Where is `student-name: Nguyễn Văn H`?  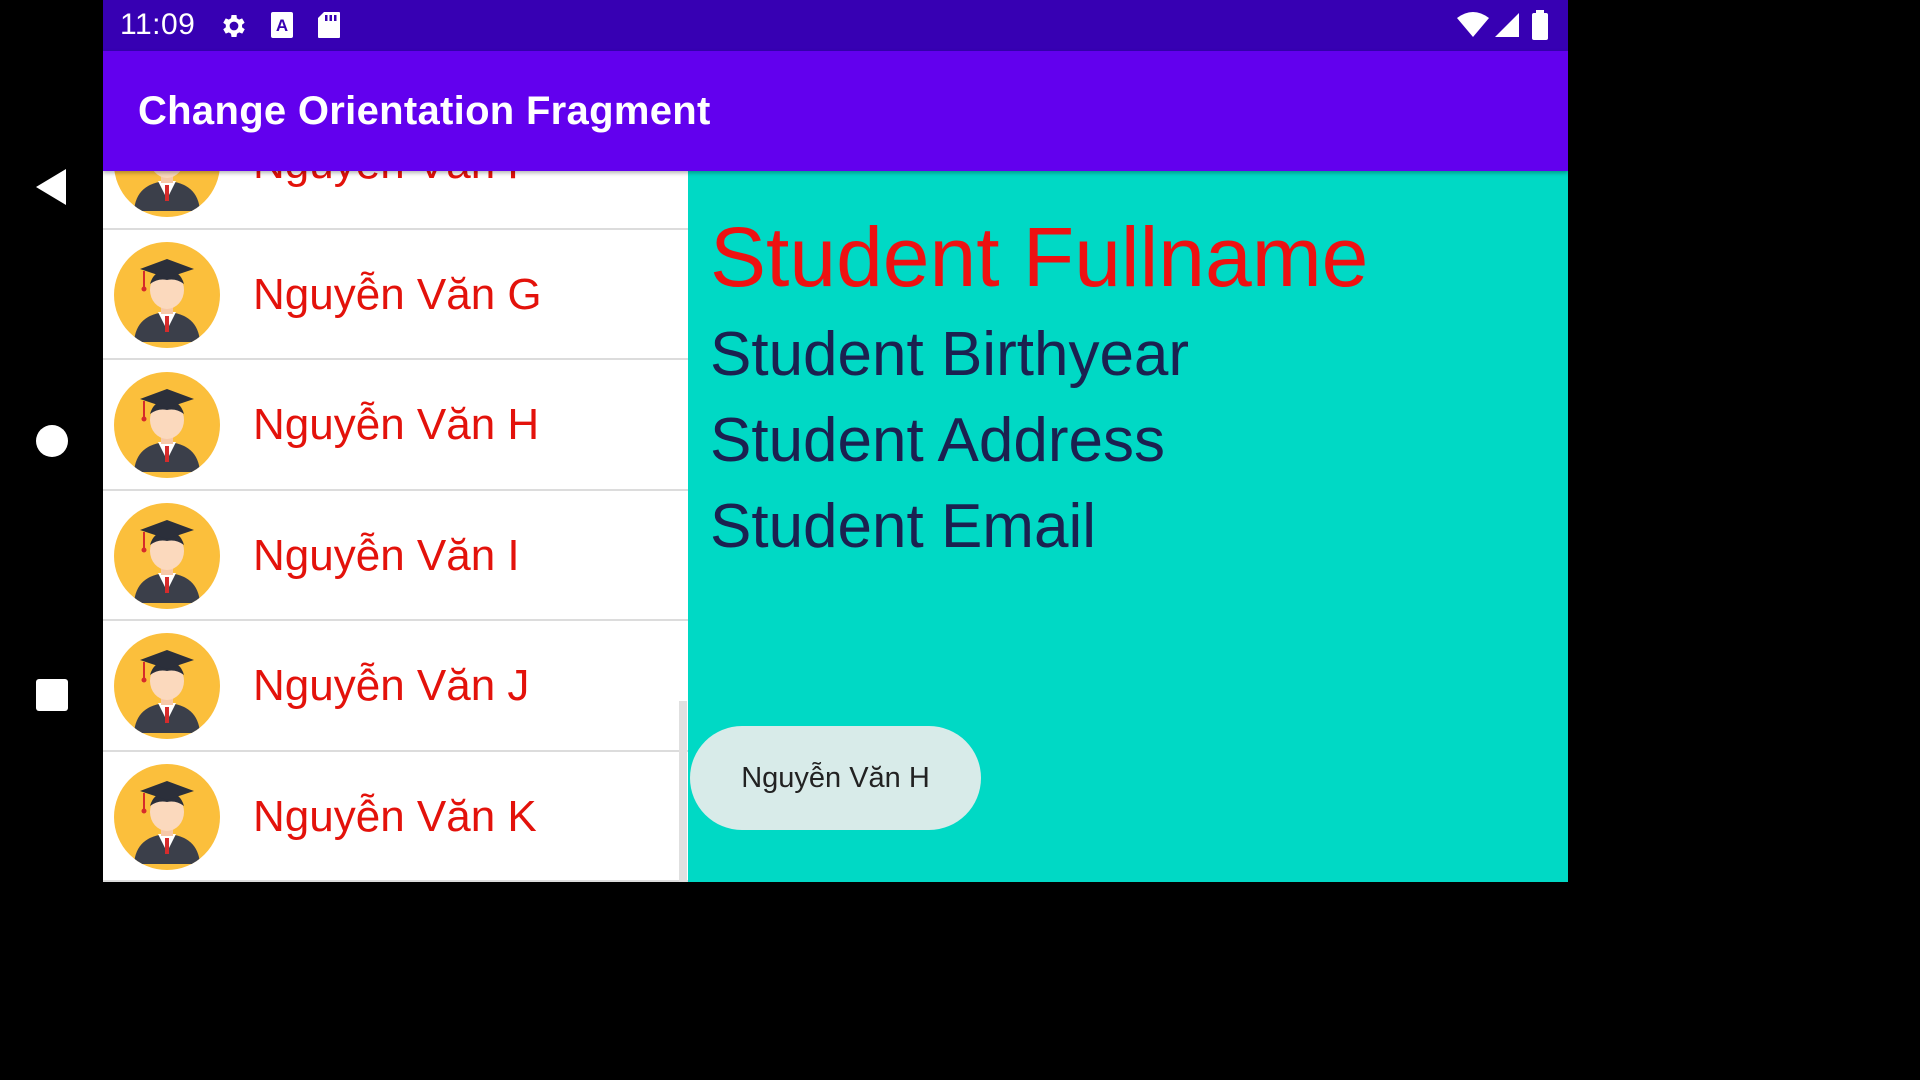
student-name: Nguyễn Văn H is located at coordinates (396, 424).